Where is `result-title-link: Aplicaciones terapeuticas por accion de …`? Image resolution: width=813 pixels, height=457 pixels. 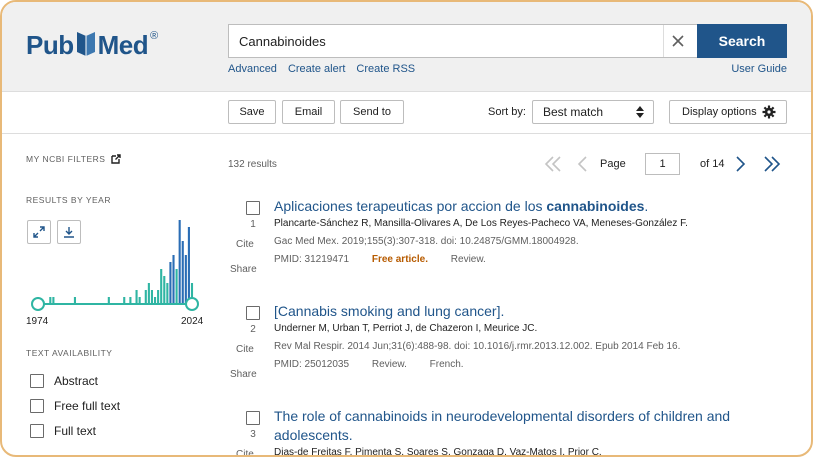 result-title-link: Aplicaciones terapeuticas por accion de … is located at coordinates (524, 206).